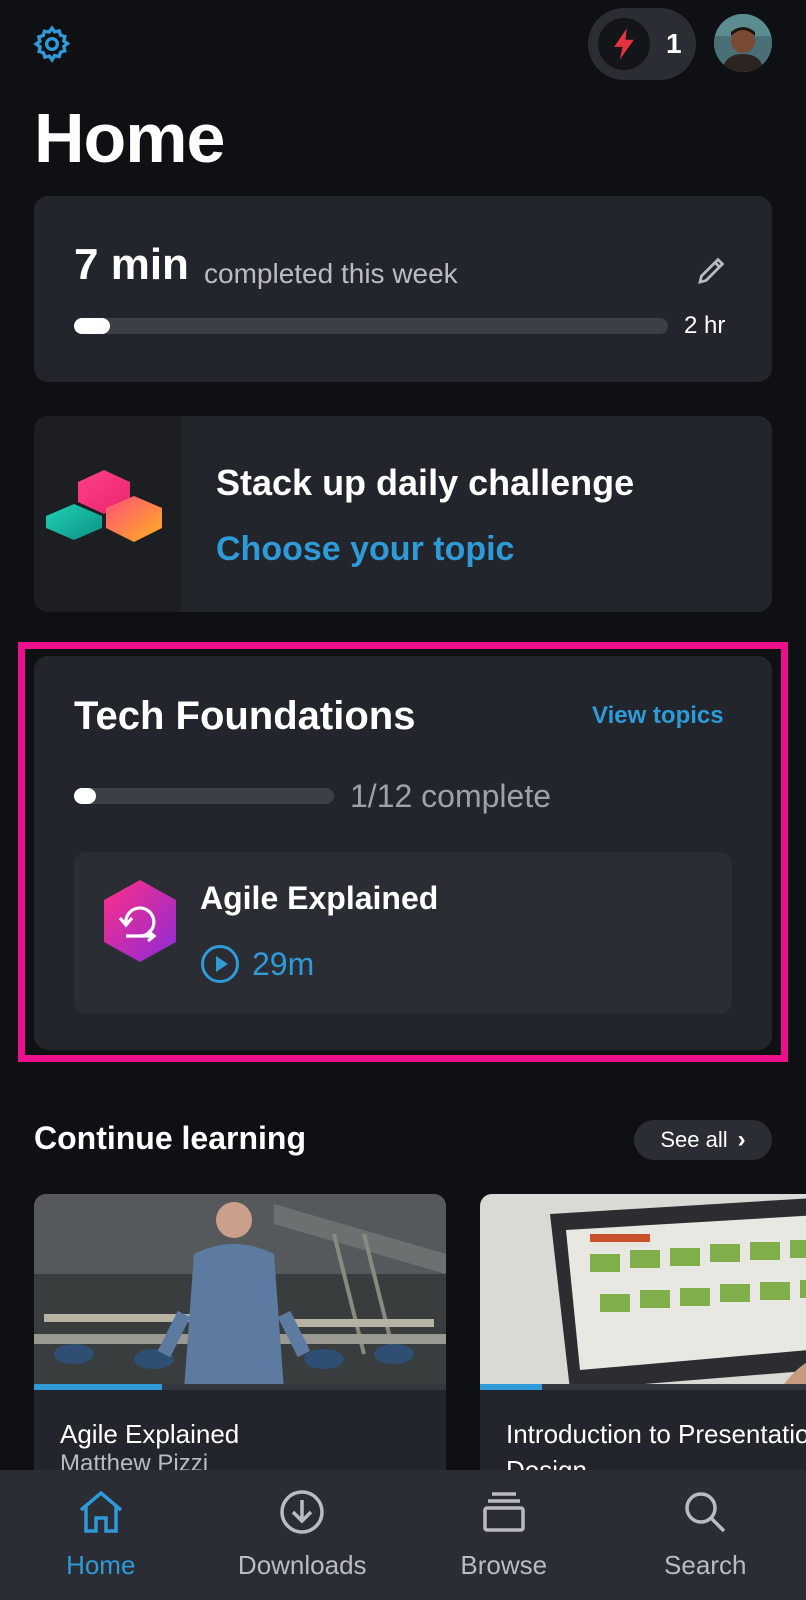 The width and height of the screenshot is (806, 1600). What do you see at coordinates (624, 44) in the screenshot?
I see `lightning-icon` at bounding box center [624, 44].